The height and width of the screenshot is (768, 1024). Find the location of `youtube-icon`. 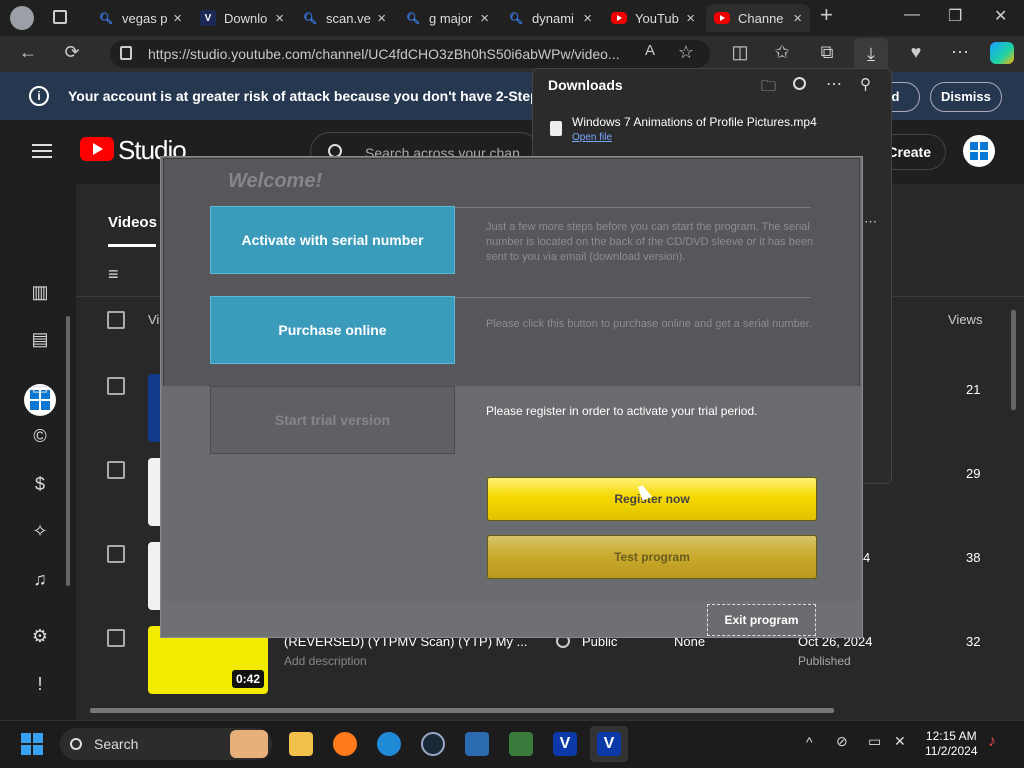

youtube-icon is located at coordinates (722, 18).